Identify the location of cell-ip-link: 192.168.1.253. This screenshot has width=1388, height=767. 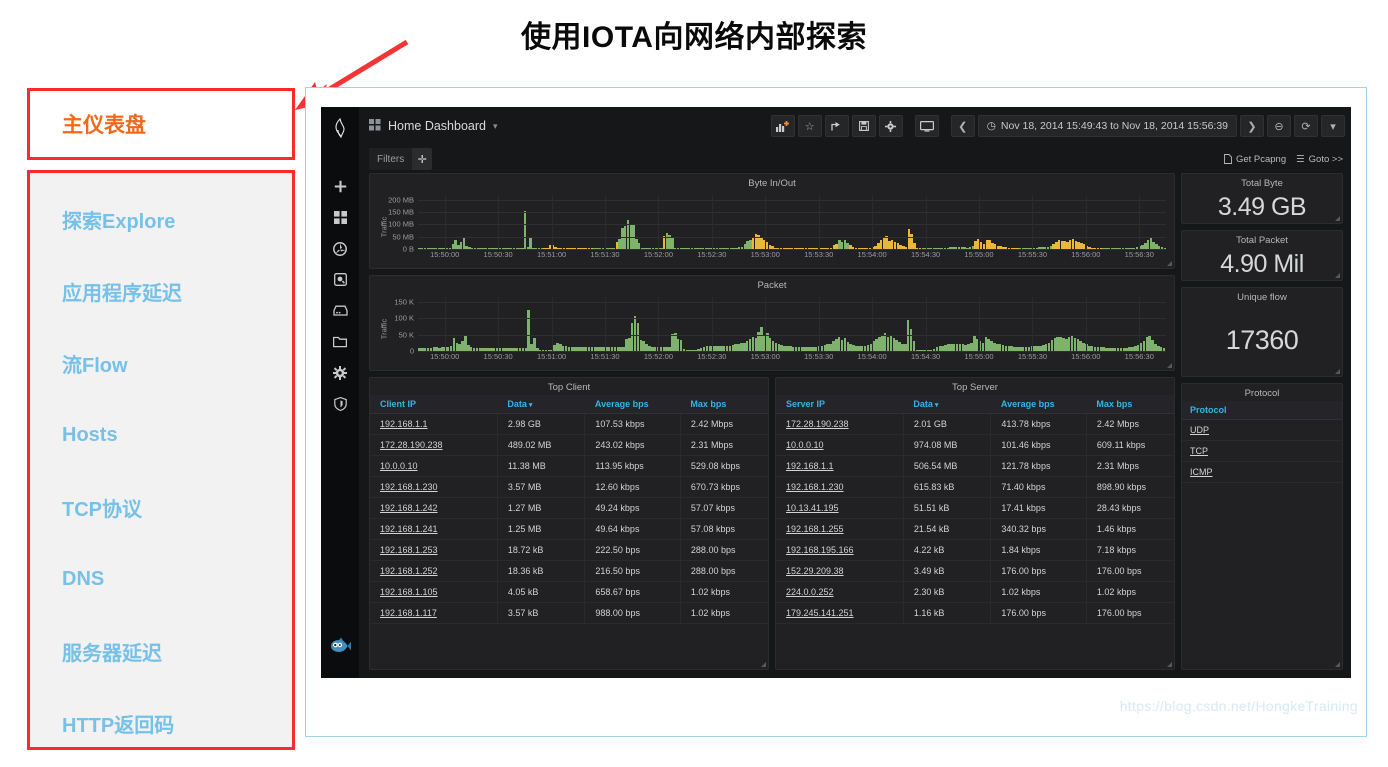
(434, 550).